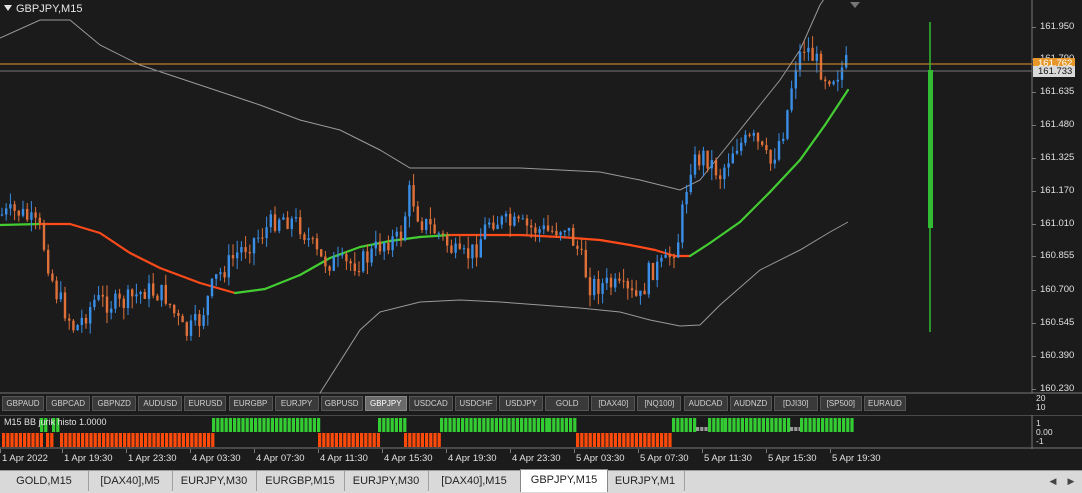 The height and width of the screenshot is (493, 1082). Describe the element at coordinates (1071, 481) in the screenshot. I see `tab-scroll-right-icon: ▶` at that location.